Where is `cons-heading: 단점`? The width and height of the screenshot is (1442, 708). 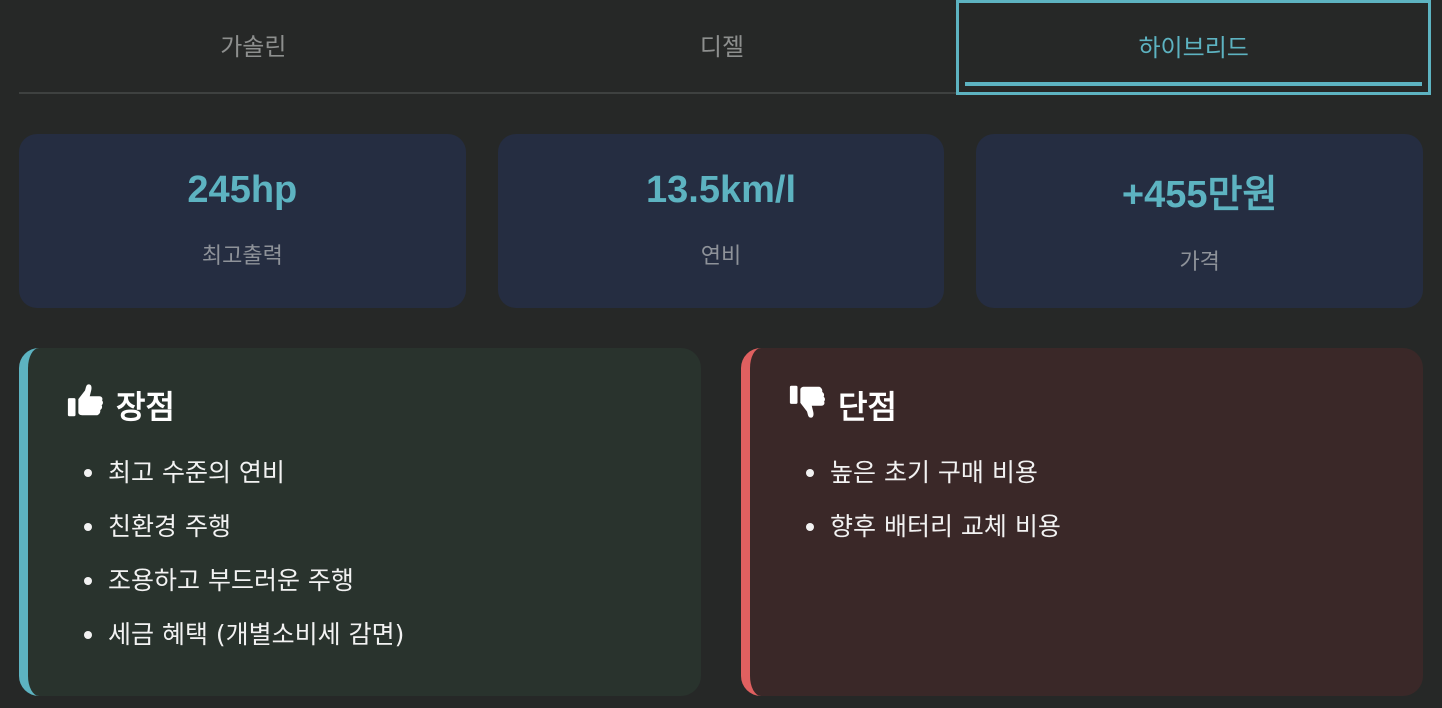
cons-heading: 단점 is located at coordinates (1105, 405).